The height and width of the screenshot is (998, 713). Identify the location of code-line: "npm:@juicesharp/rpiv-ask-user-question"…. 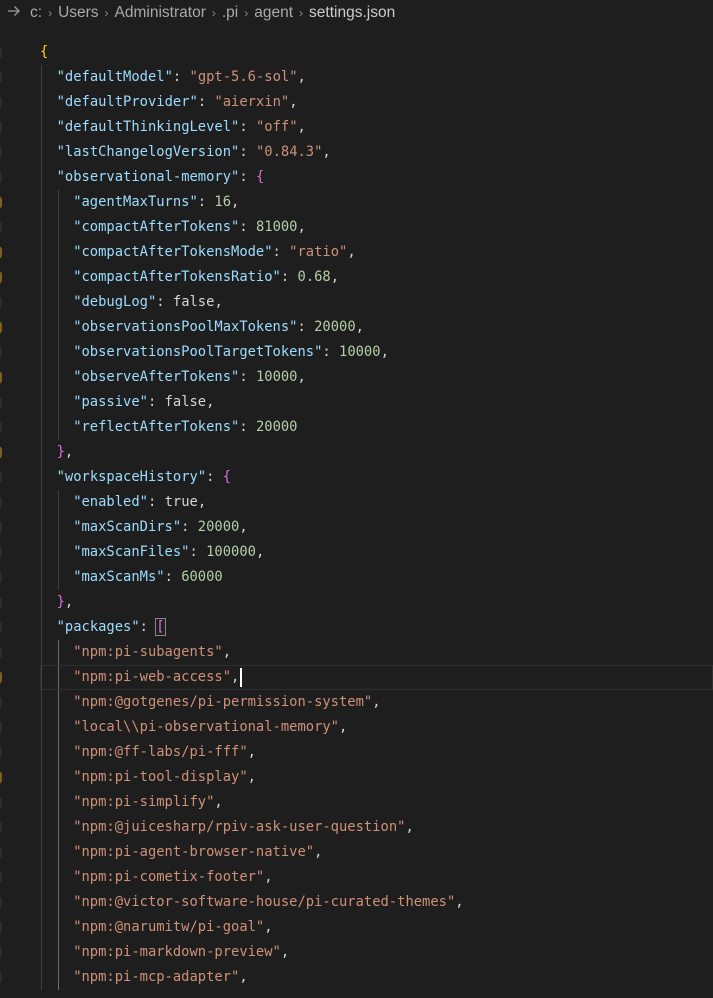
(356, 827).